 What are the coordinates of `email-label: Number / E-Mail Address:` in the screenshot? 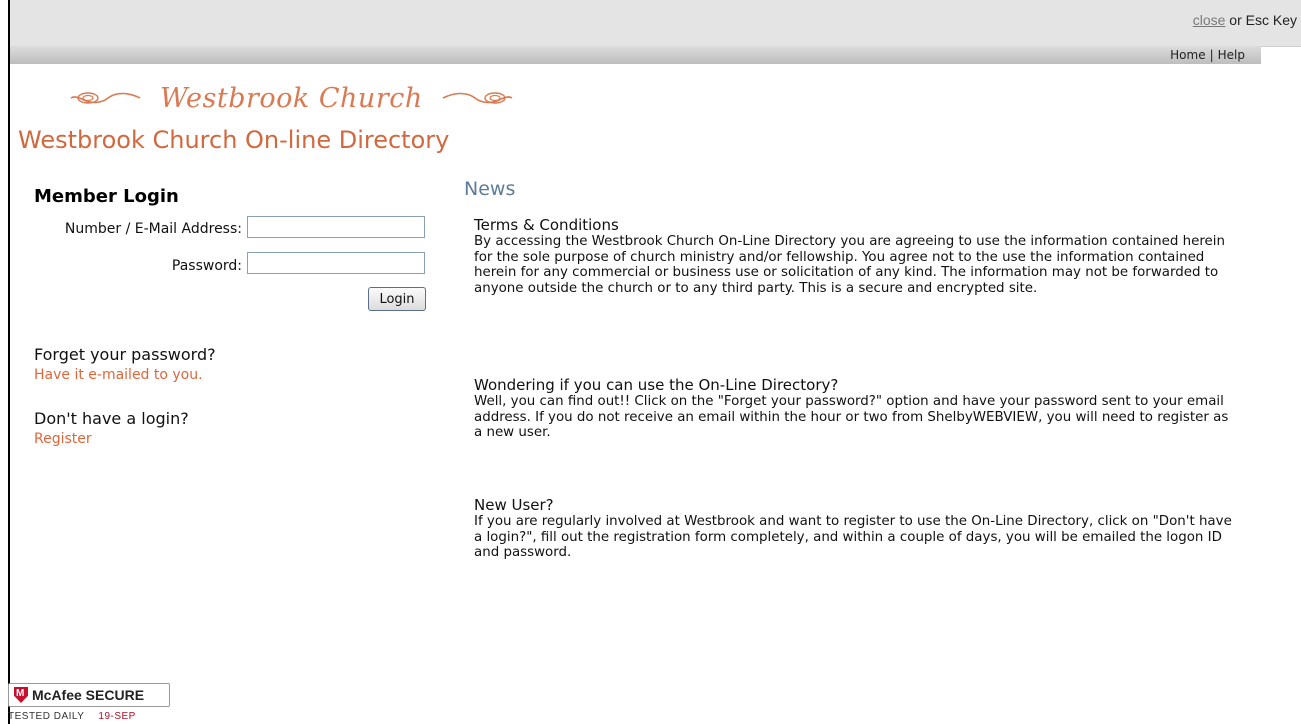 It's located at (153, 229).